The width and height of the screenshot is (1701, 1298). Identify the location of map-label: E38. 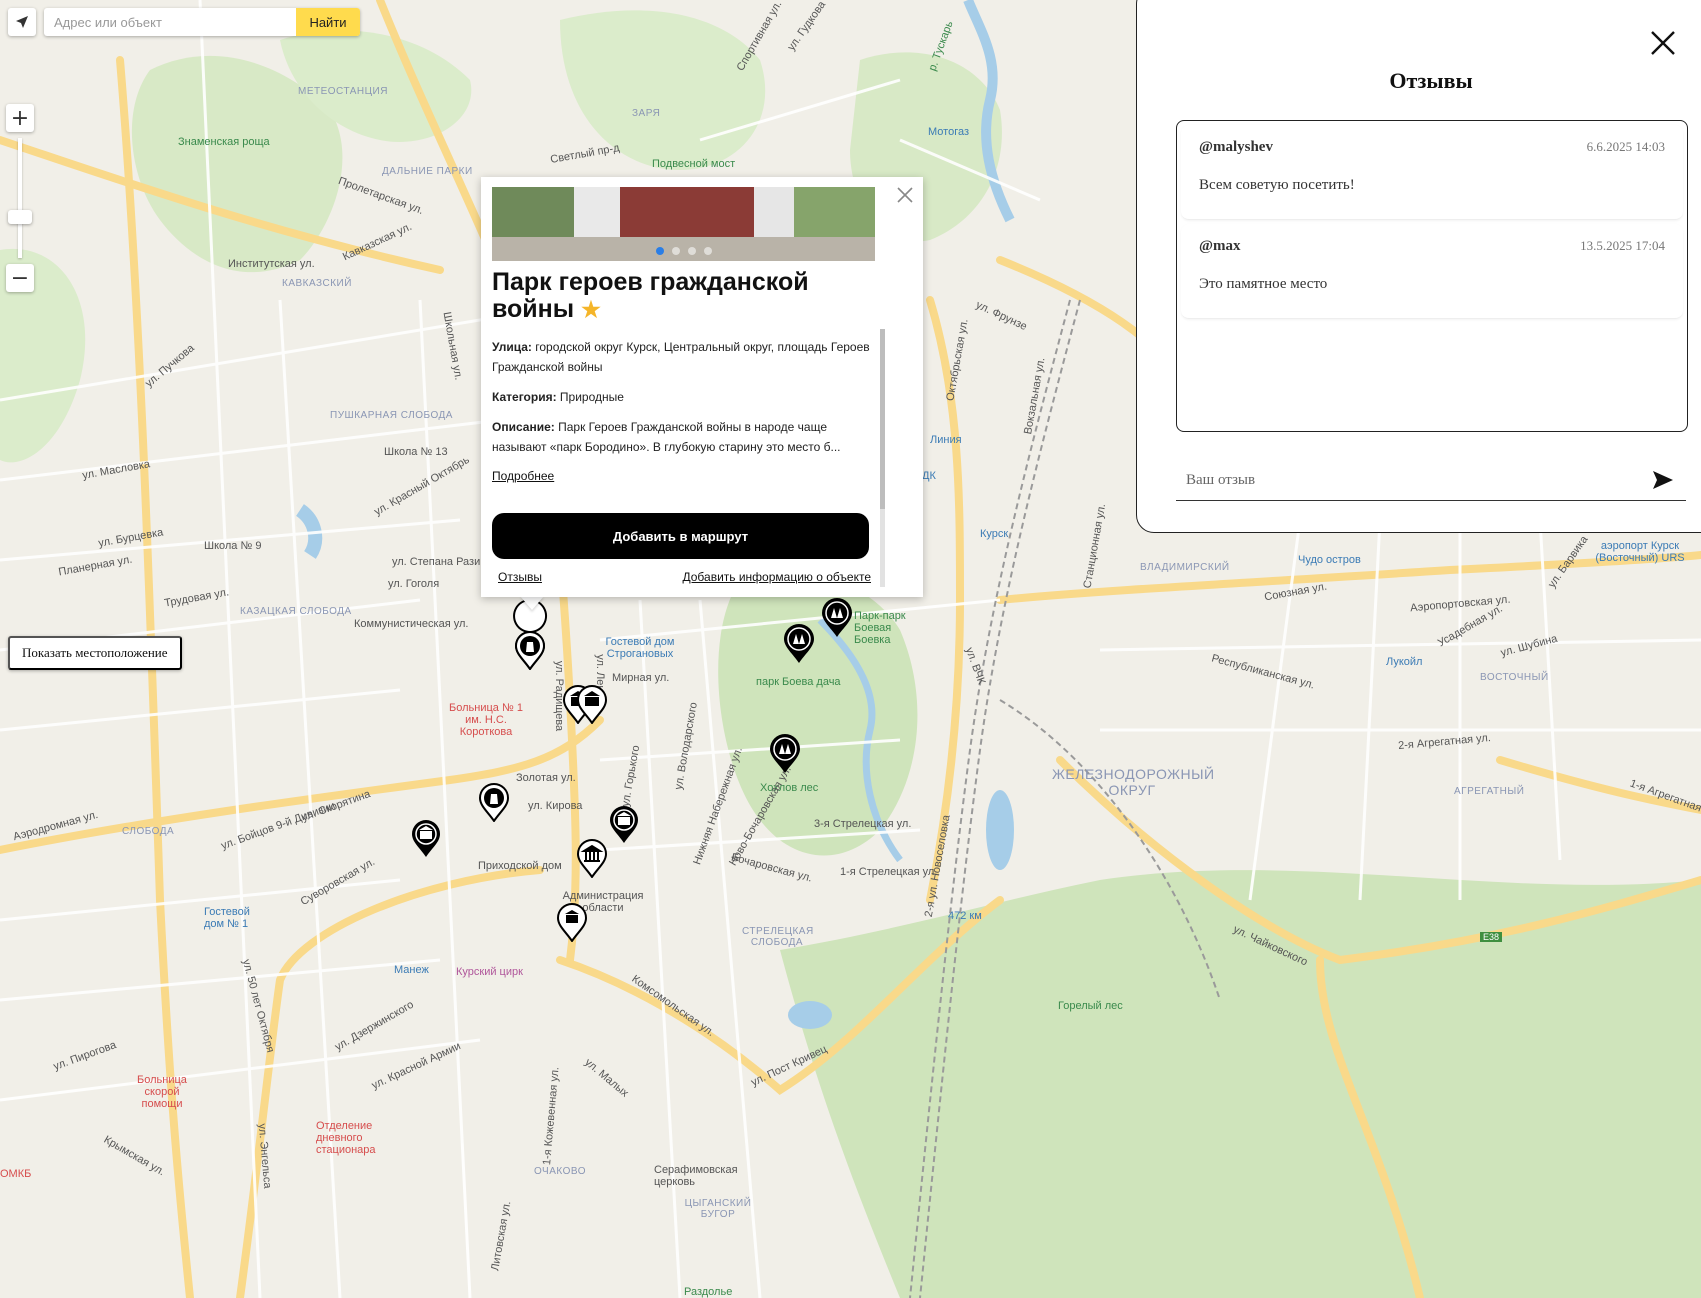
(1491, 937).